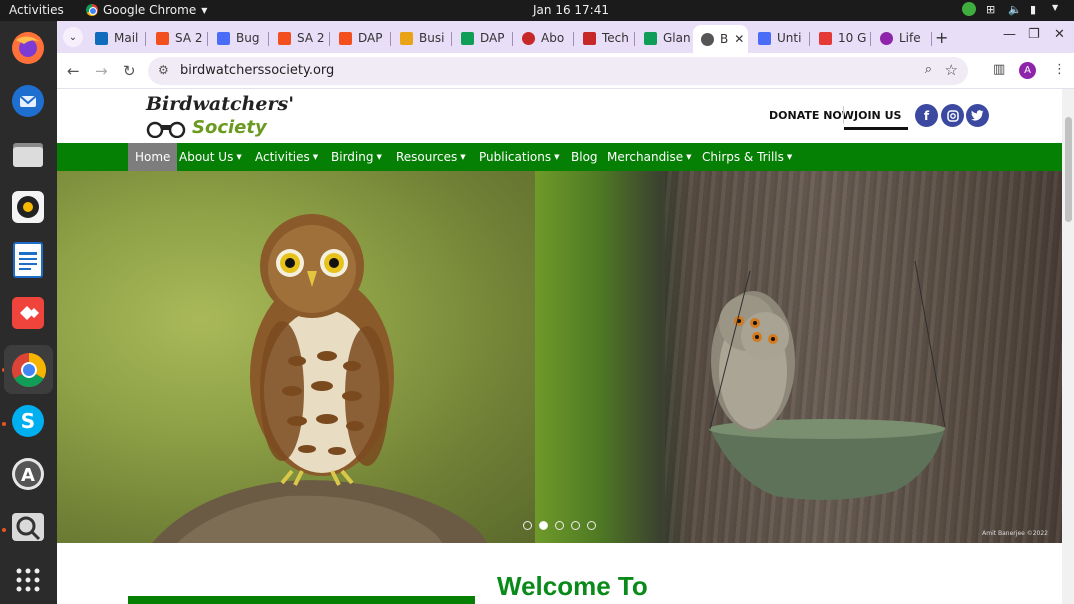 This screenshot has height=604, width=1074. What do you see at coordinates (952, 115) in the screenshot?
I see `instagram-icon` at bounding box center [952, 115].